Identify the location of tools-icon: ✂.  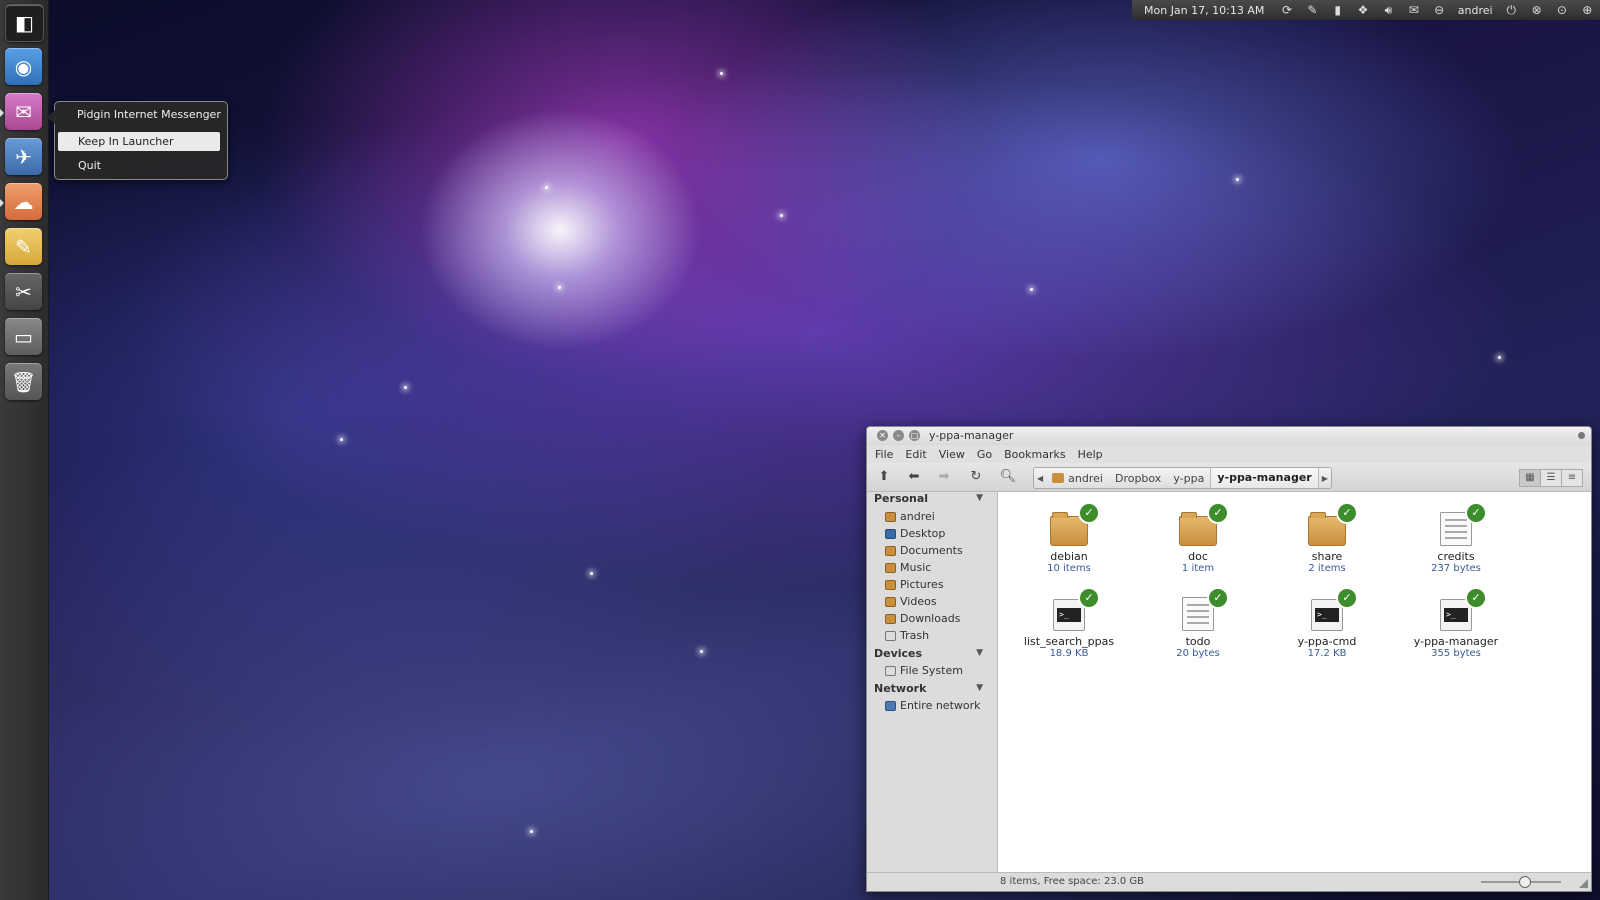
(23, 291).